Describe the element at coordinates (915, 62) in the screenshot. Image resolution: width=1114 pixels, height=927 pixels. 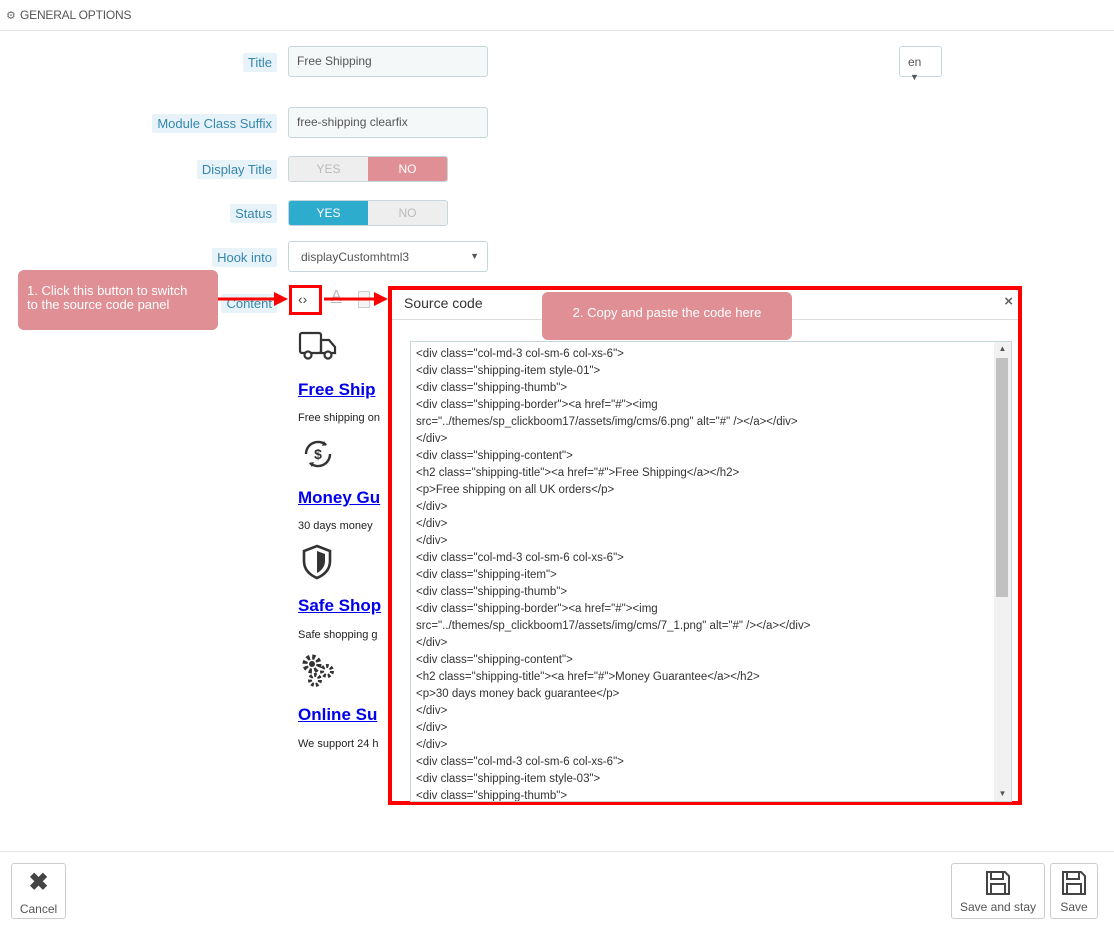
I see `language-value: en` at that location.